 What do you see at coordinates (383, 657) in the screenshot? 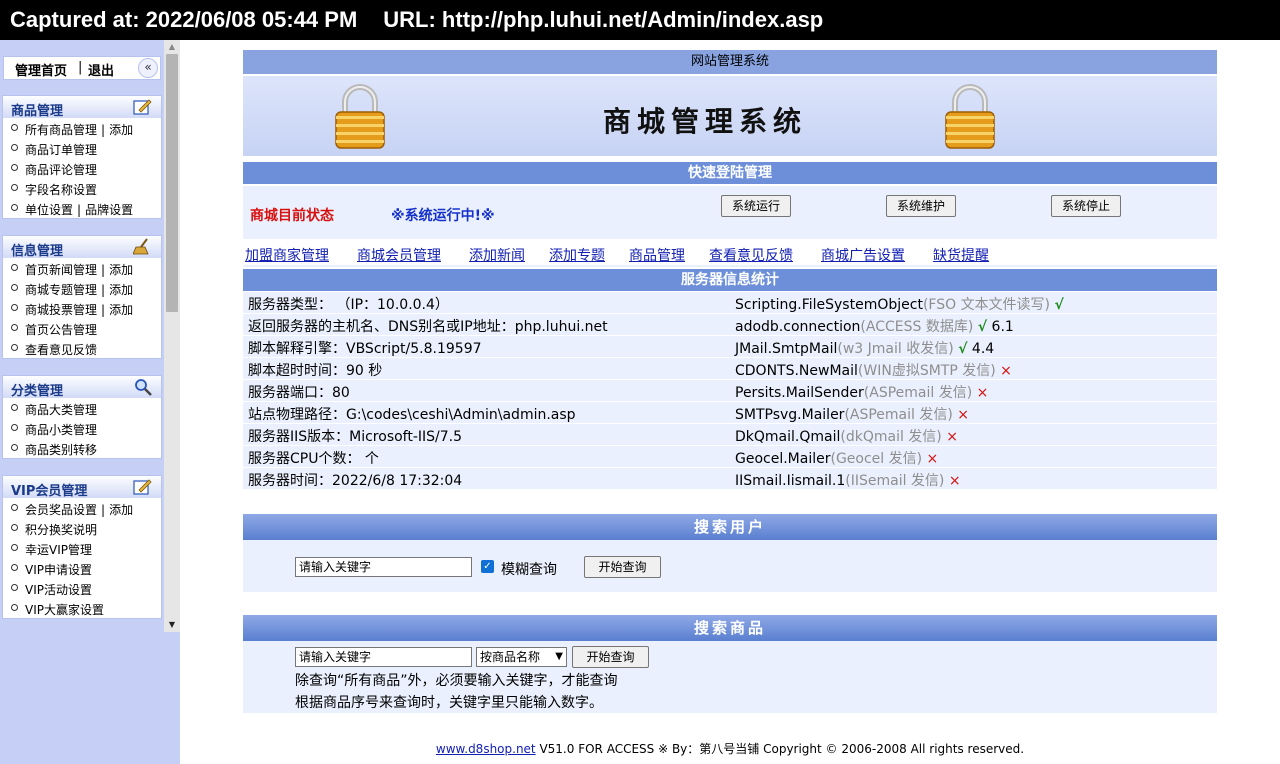
I see `goods-keyword-input: 请输入关键字` at bounding box center [383, 657].